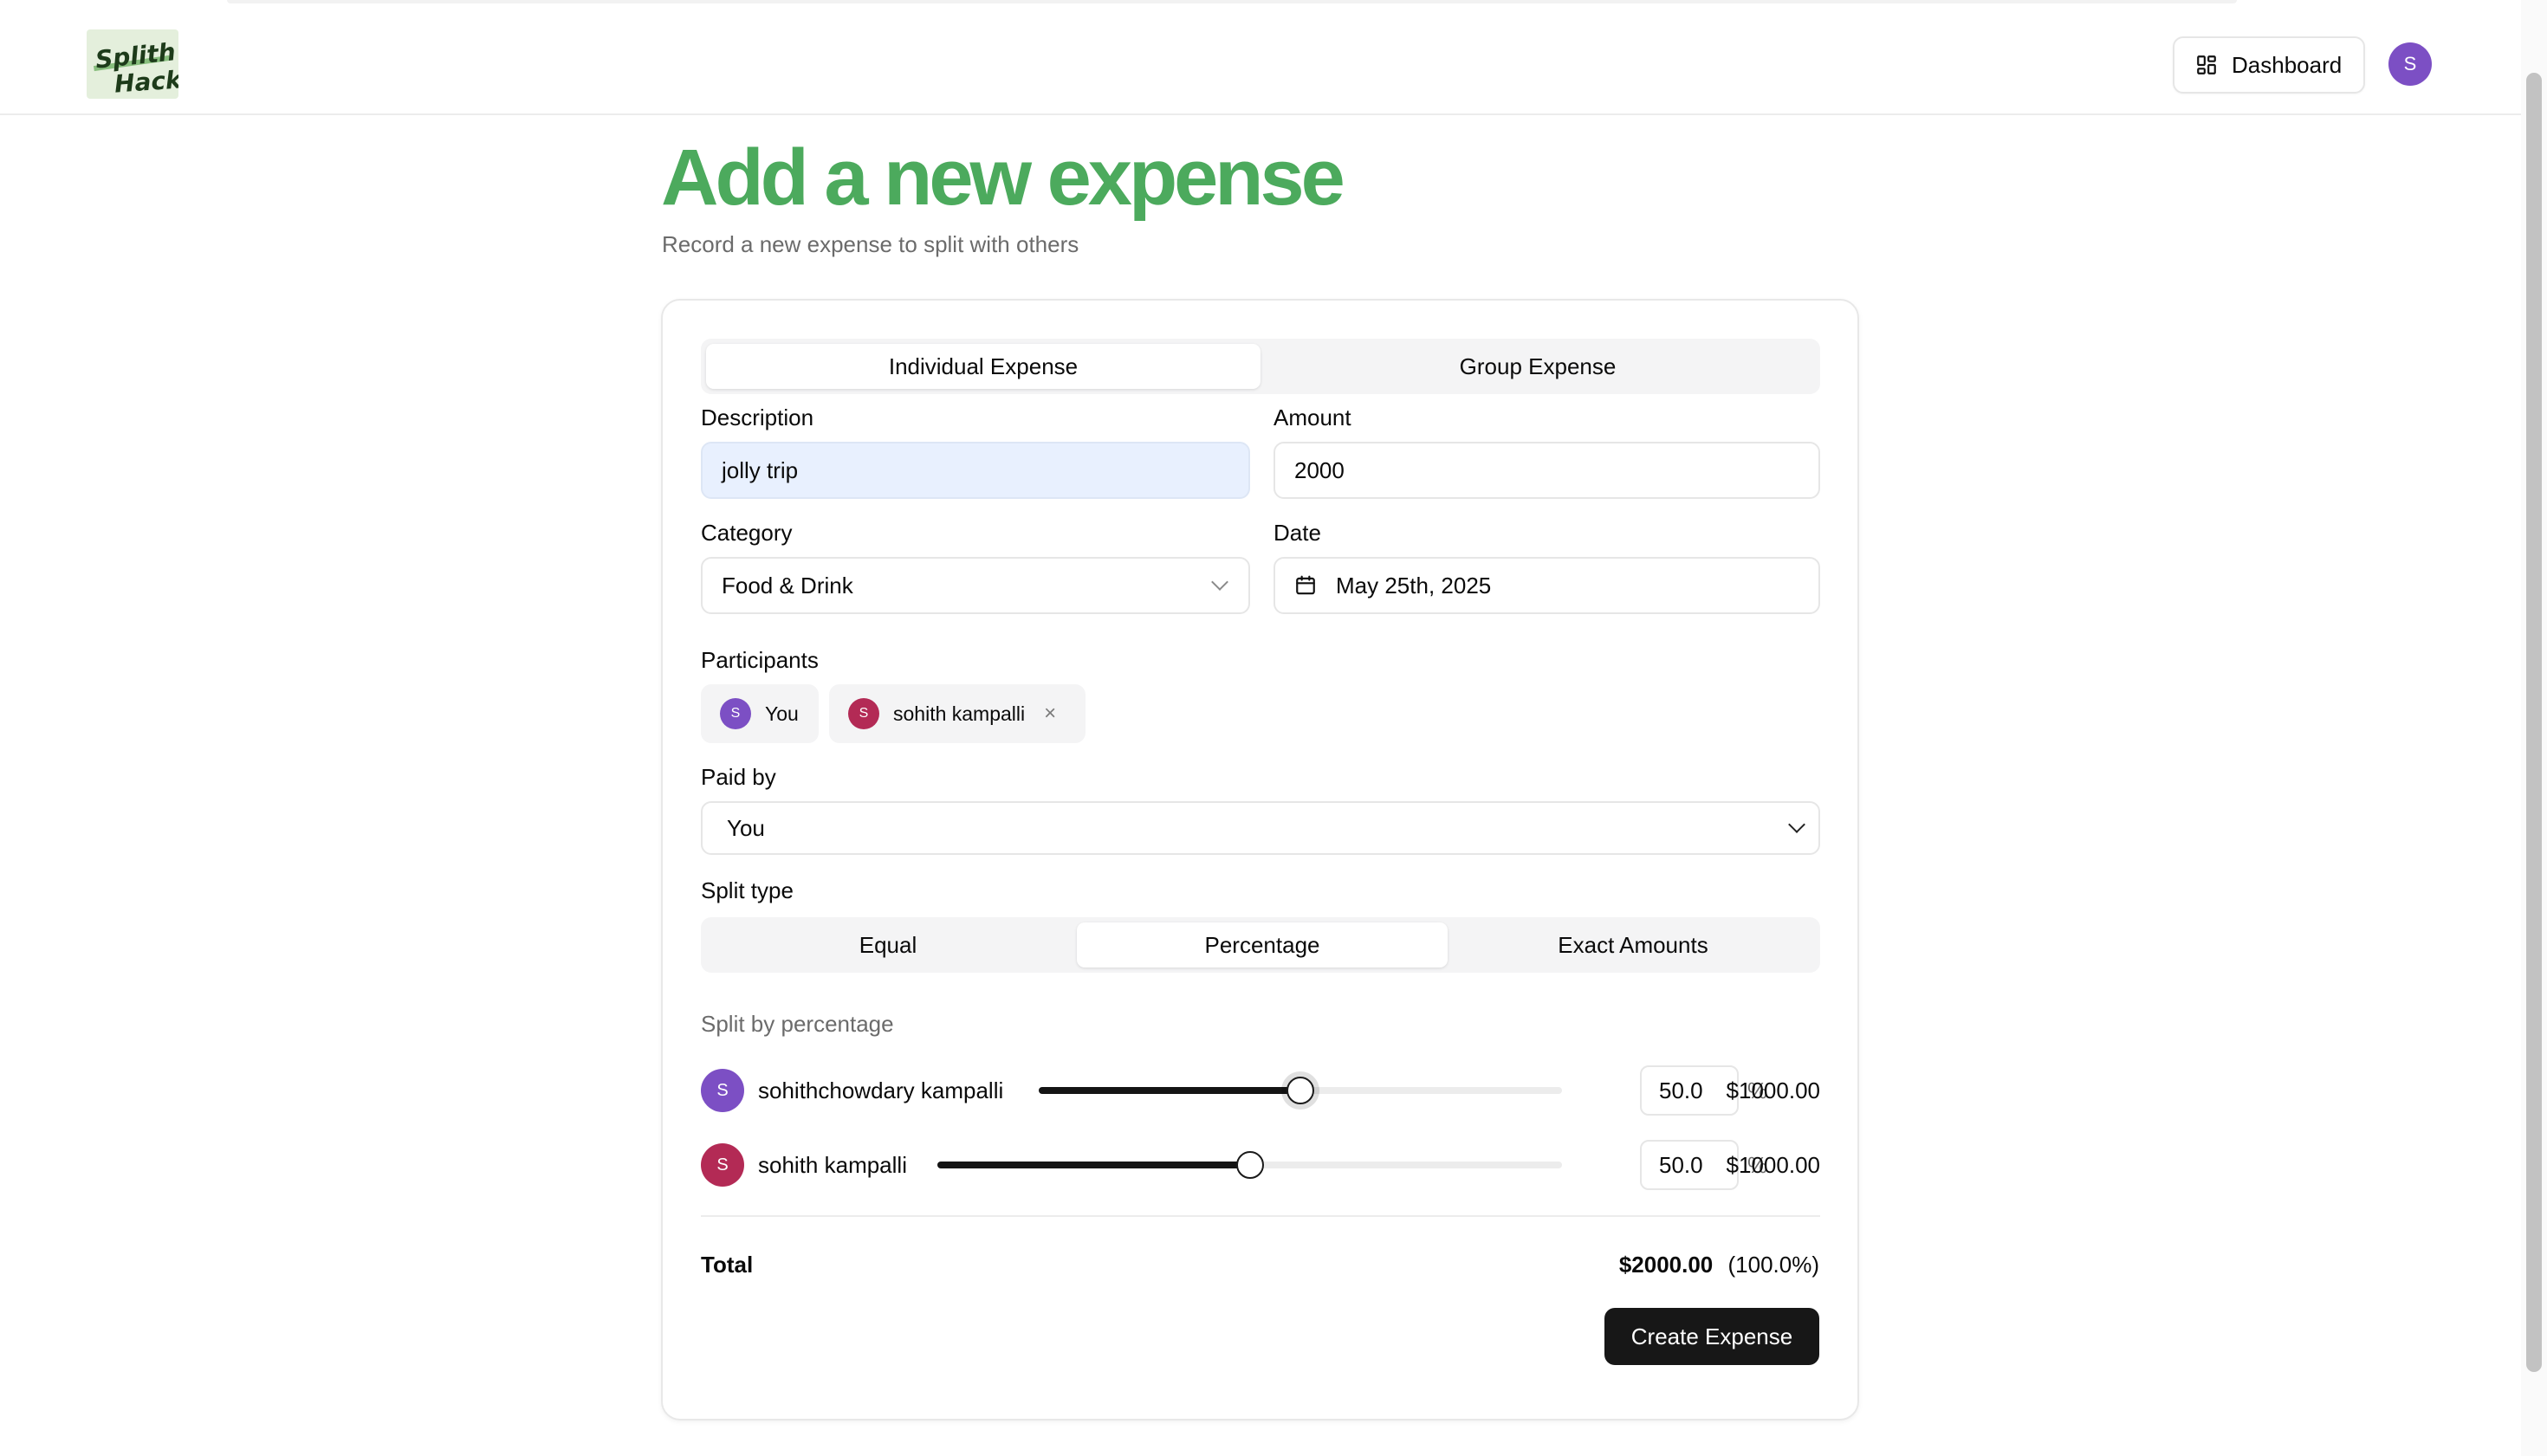 The image size is (2547, 1456). What do you see at coordinates (1050, 714) in the screenshot?
I see `remove-participant-icon: ×` at bounding box center [1050, 714].